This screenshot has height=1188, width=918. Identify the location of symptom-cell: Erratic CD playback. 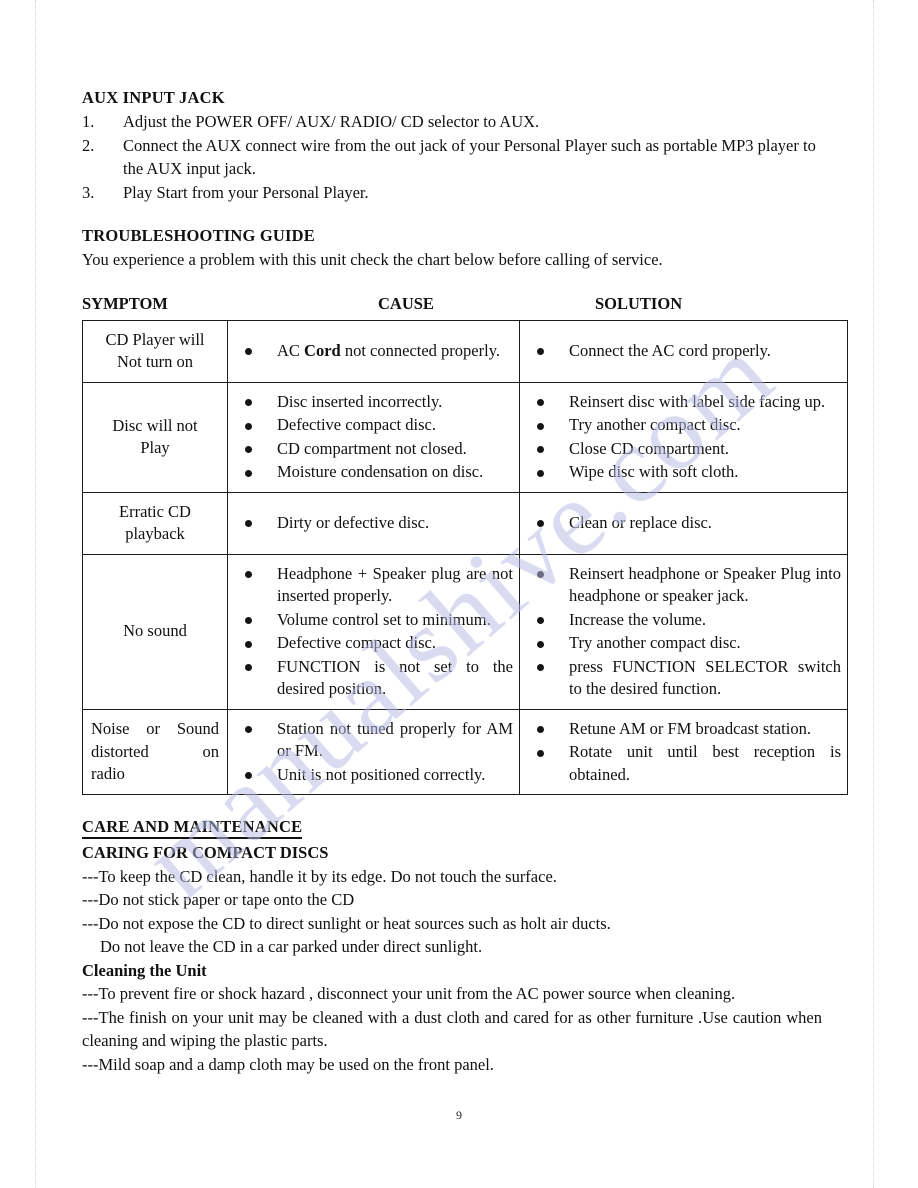
(155, 523).